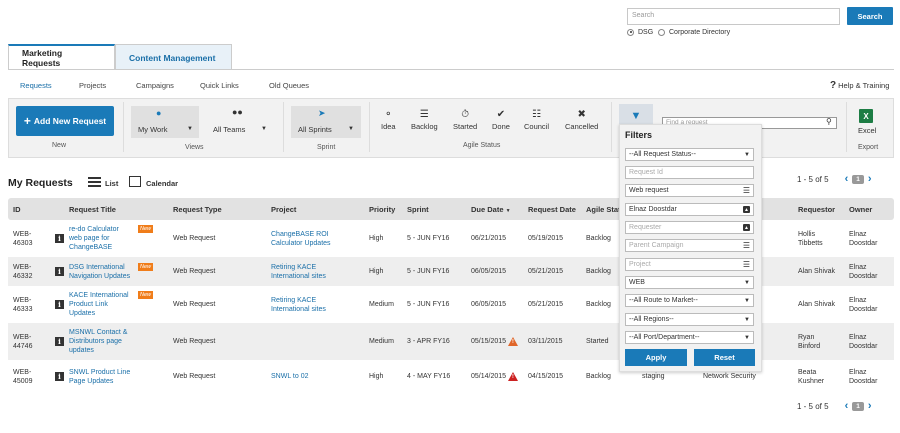 This screenshot has height=433, width=900. I want to click on project-placeholder: Project, so click(640, 264).